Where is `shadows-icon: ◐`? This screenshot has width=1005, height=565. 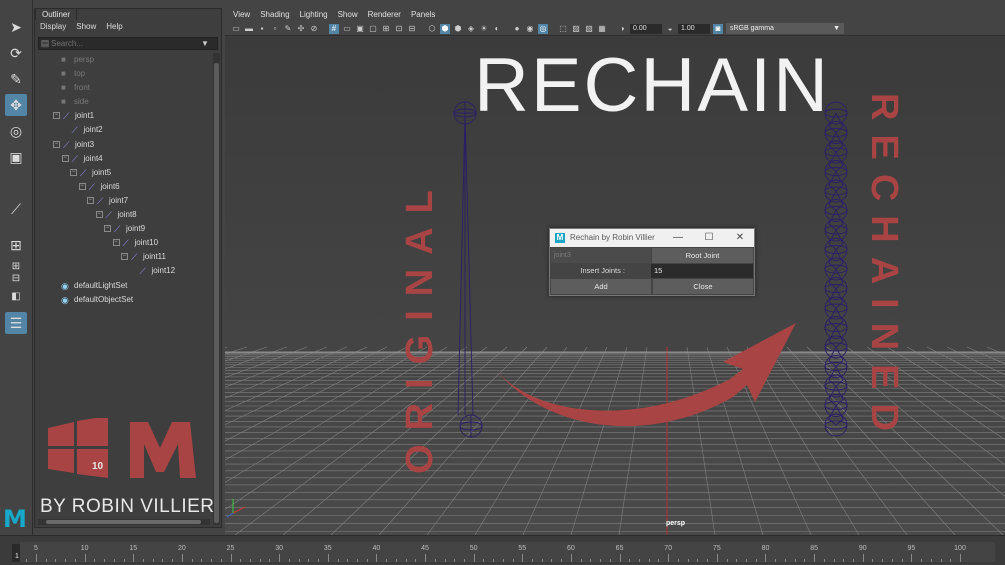 shadows-icon: ◐ is located at coordinates (497, 29).